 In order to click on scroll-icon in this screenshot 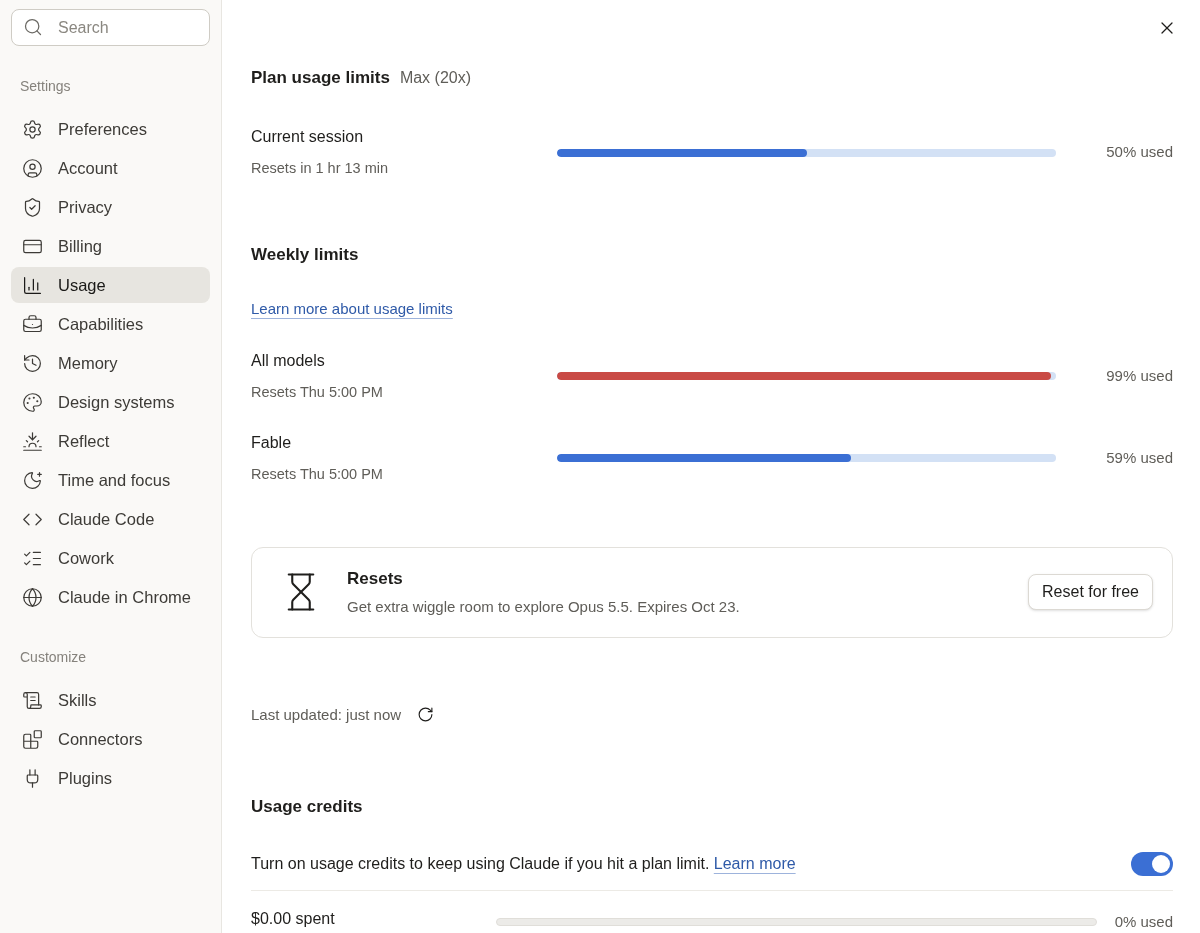, I will do `click(32, 700)`.